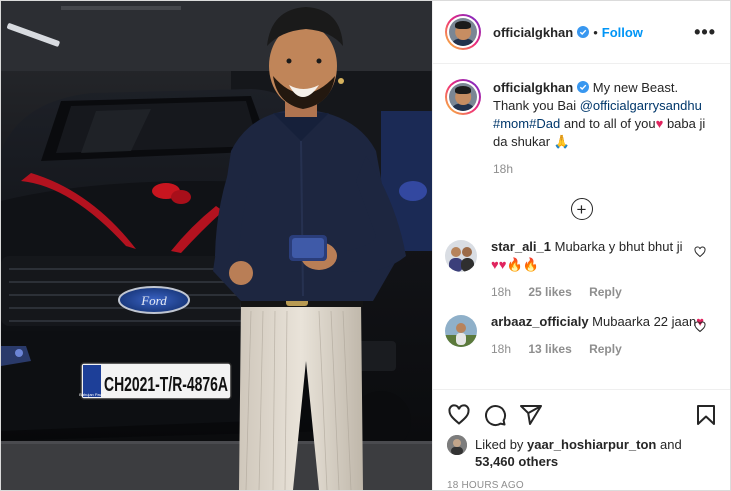  I want to click on commenter-username: arbaaz_officialy, so click(540, 321).